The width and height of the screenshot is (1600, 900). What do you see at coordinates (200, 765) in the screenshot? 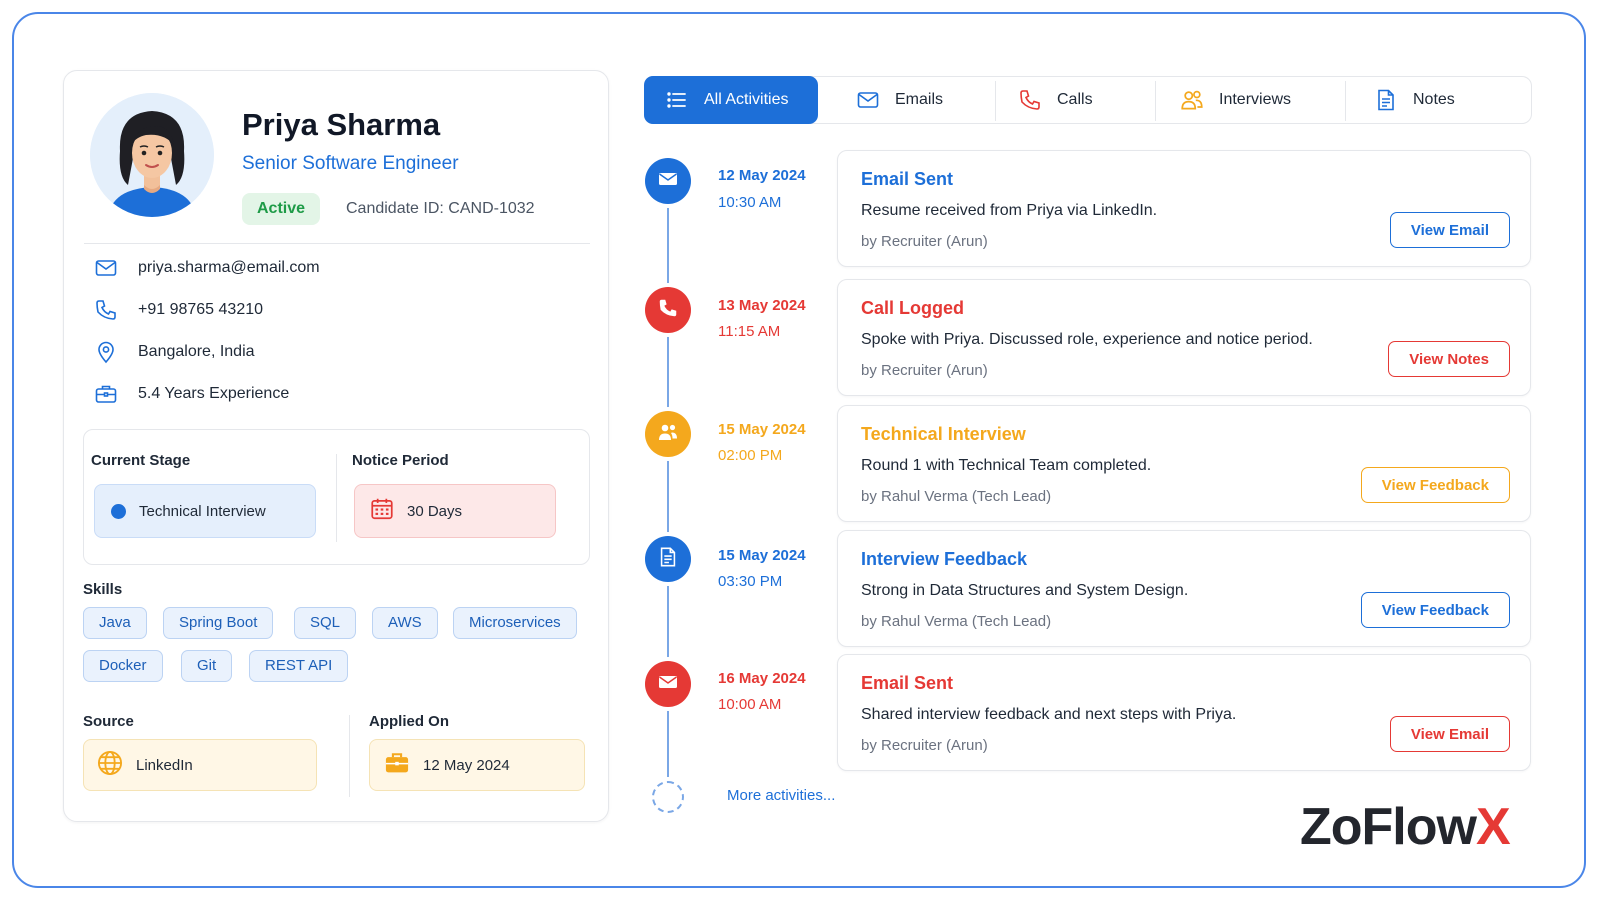
I see `source-pill: LinkedIn` at bounding box center [200, 765].